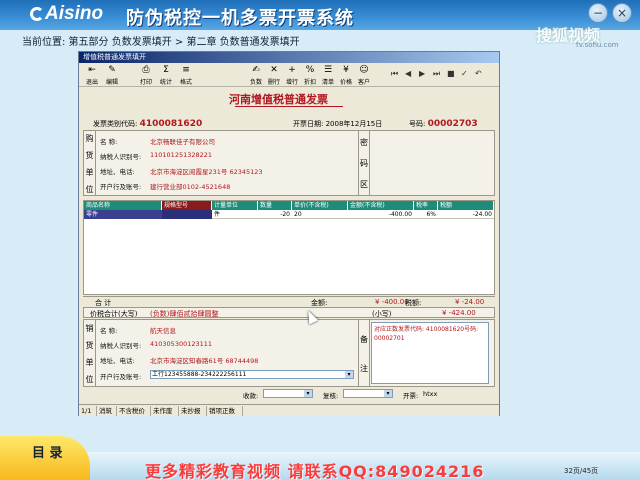  I want to click on close-button: ×, so click(622, 13).